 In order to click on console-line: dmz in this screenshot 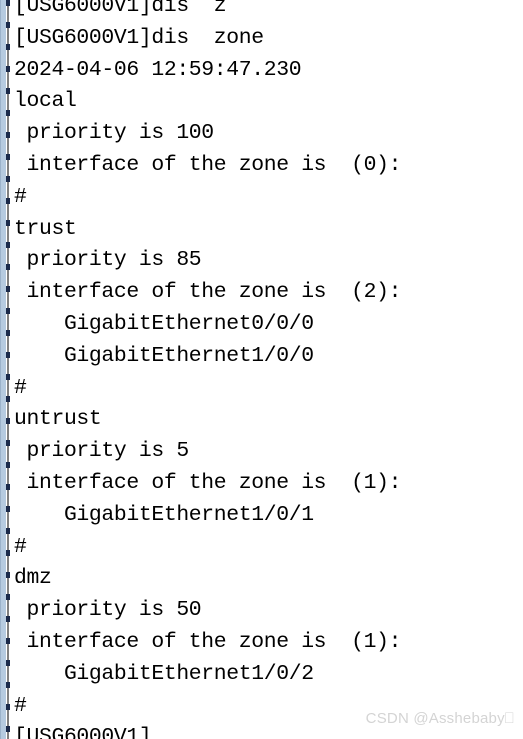, I will do `click(33, 578)`.